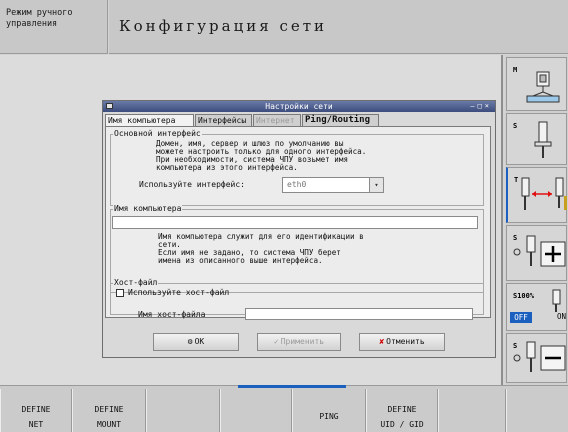 Image resolution: width=568 pixels, height=432 pixels. Describe the element at coordinates (109, 424) in the screenshot. I see `softkey-line2: MOUNT` at that location.